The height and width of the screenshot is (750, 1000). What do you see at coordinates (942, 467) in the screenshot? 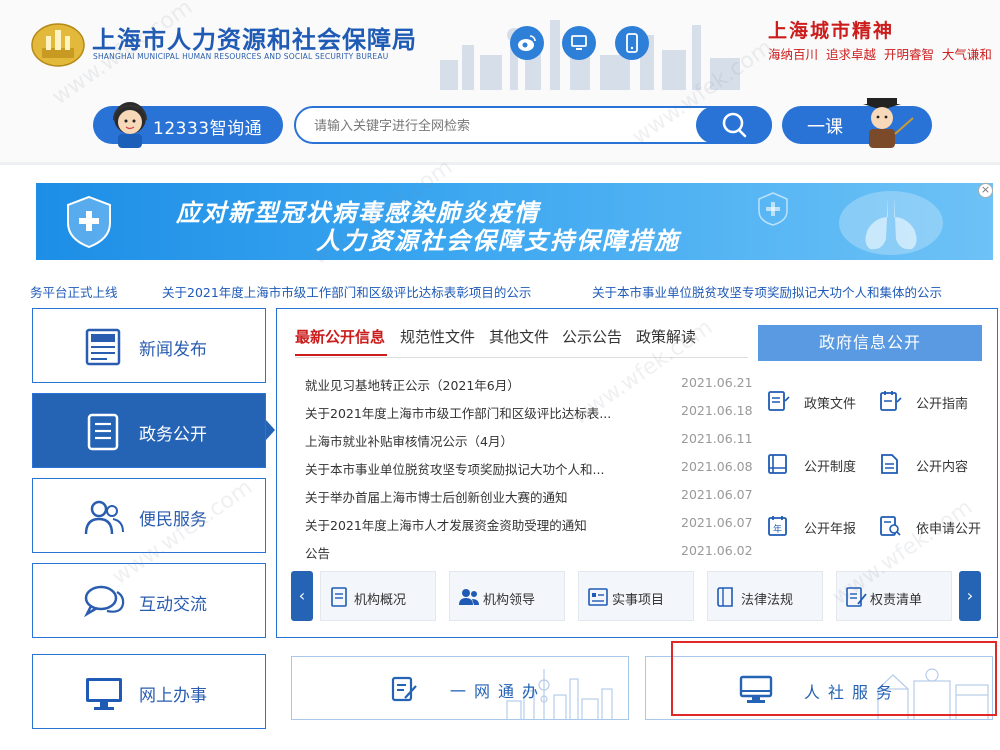
I see `gov-link-label: 公开内容` at bounding box center [942, 467].